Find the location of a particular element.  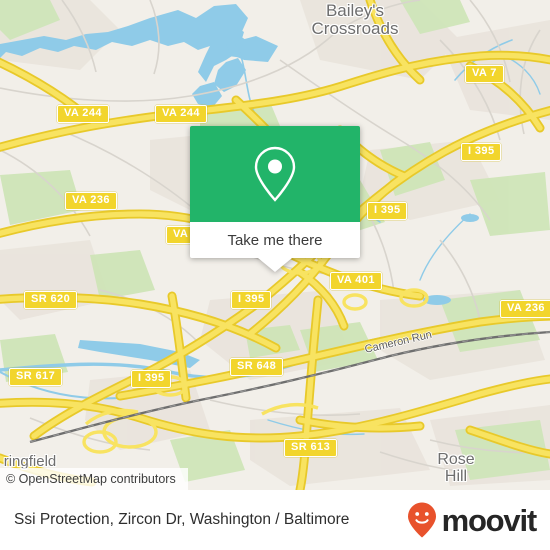

moovit-logo: moovit is located at coordinates (472, 520).